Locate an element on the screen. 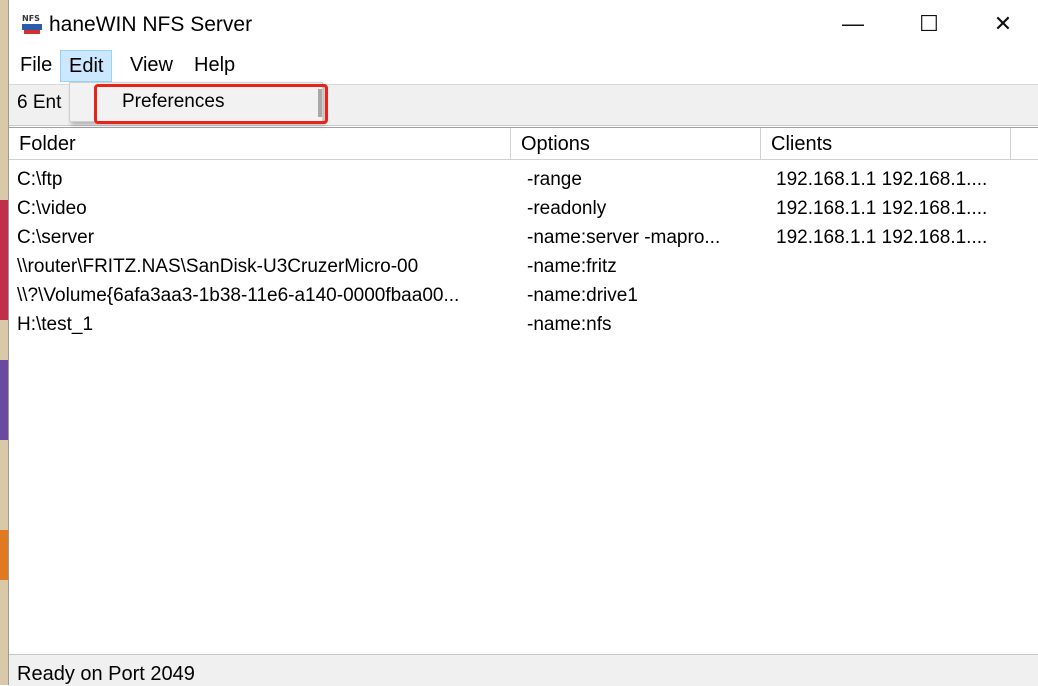 This screenshot has width=1038, height=686. cell-options: -name:nfs is located at coordinates (569, 324).